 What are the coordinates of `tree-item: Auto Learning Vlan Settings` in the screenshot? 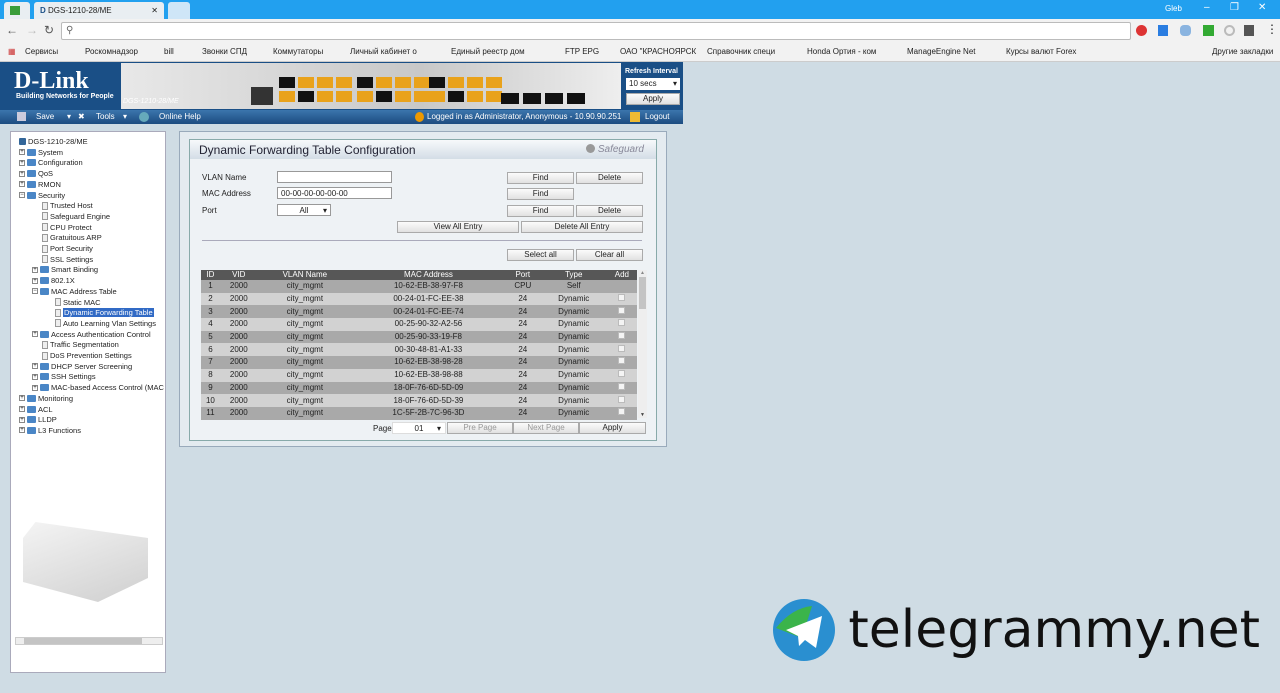 It's located at (100, 323).